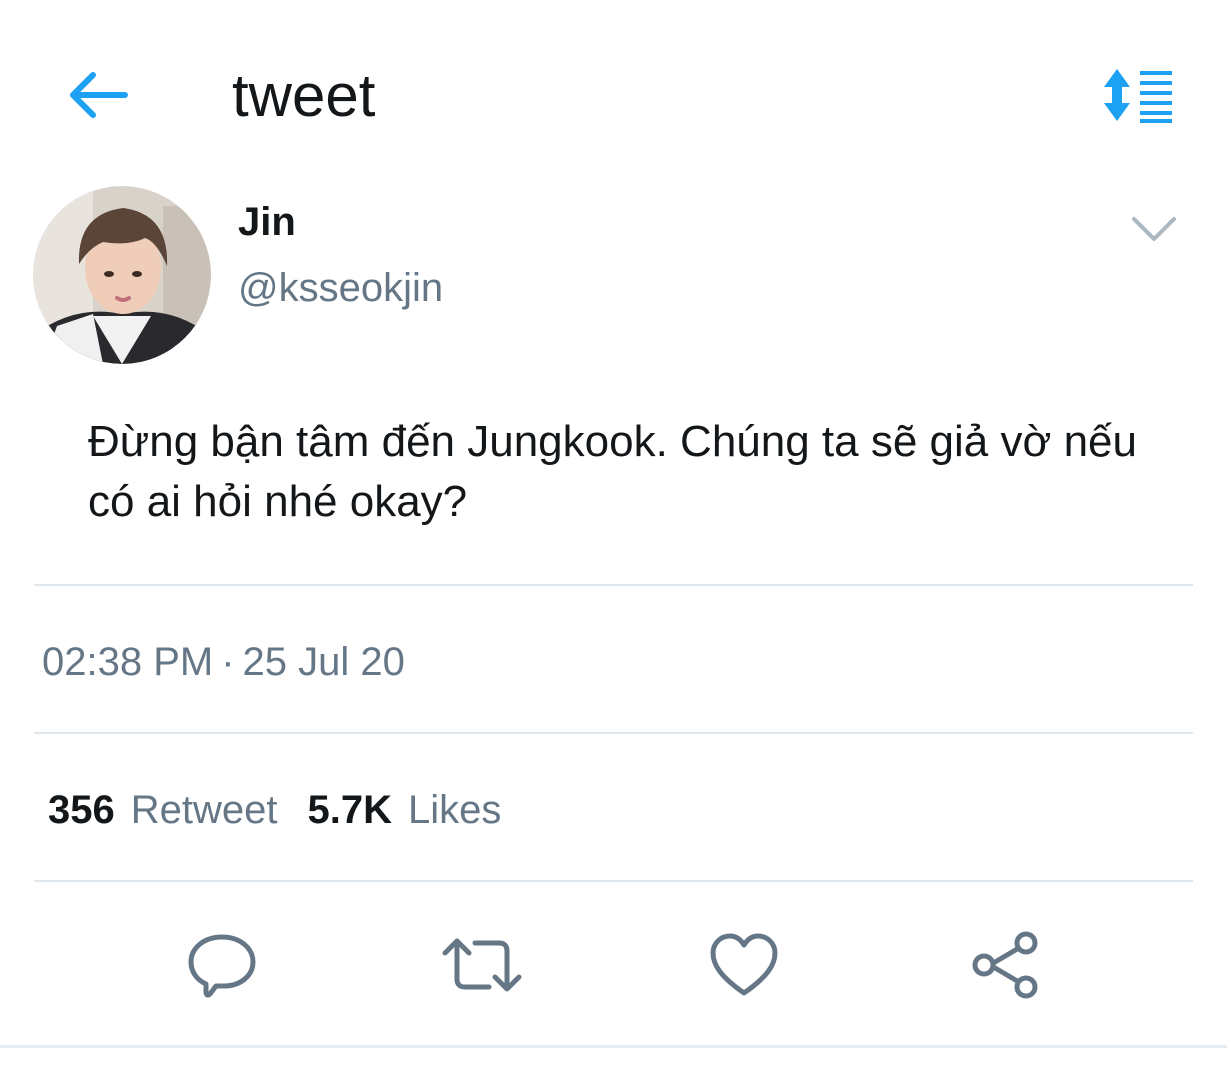  Describe the element at coordinates (323, 662) in the screenshot. I see `tweet-date: 25 Jul 20` at that location.